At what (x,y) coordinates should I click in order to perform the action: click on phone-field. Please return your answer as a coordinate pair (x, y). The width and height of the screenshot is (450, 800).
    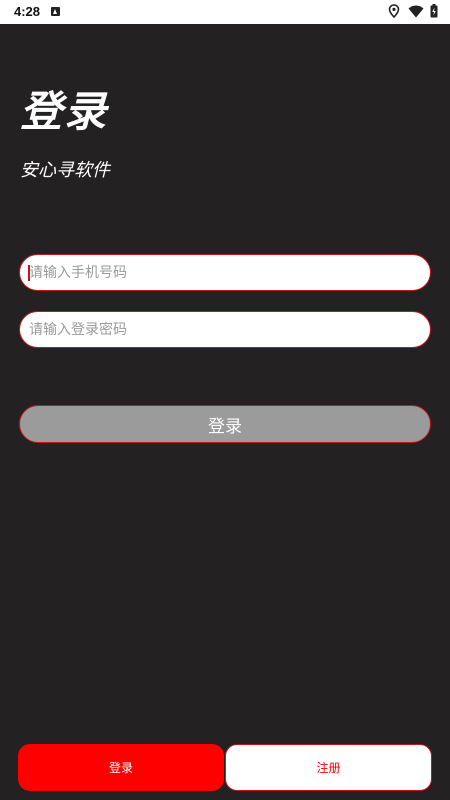
    Looking at the image, I should click on (225, 272).